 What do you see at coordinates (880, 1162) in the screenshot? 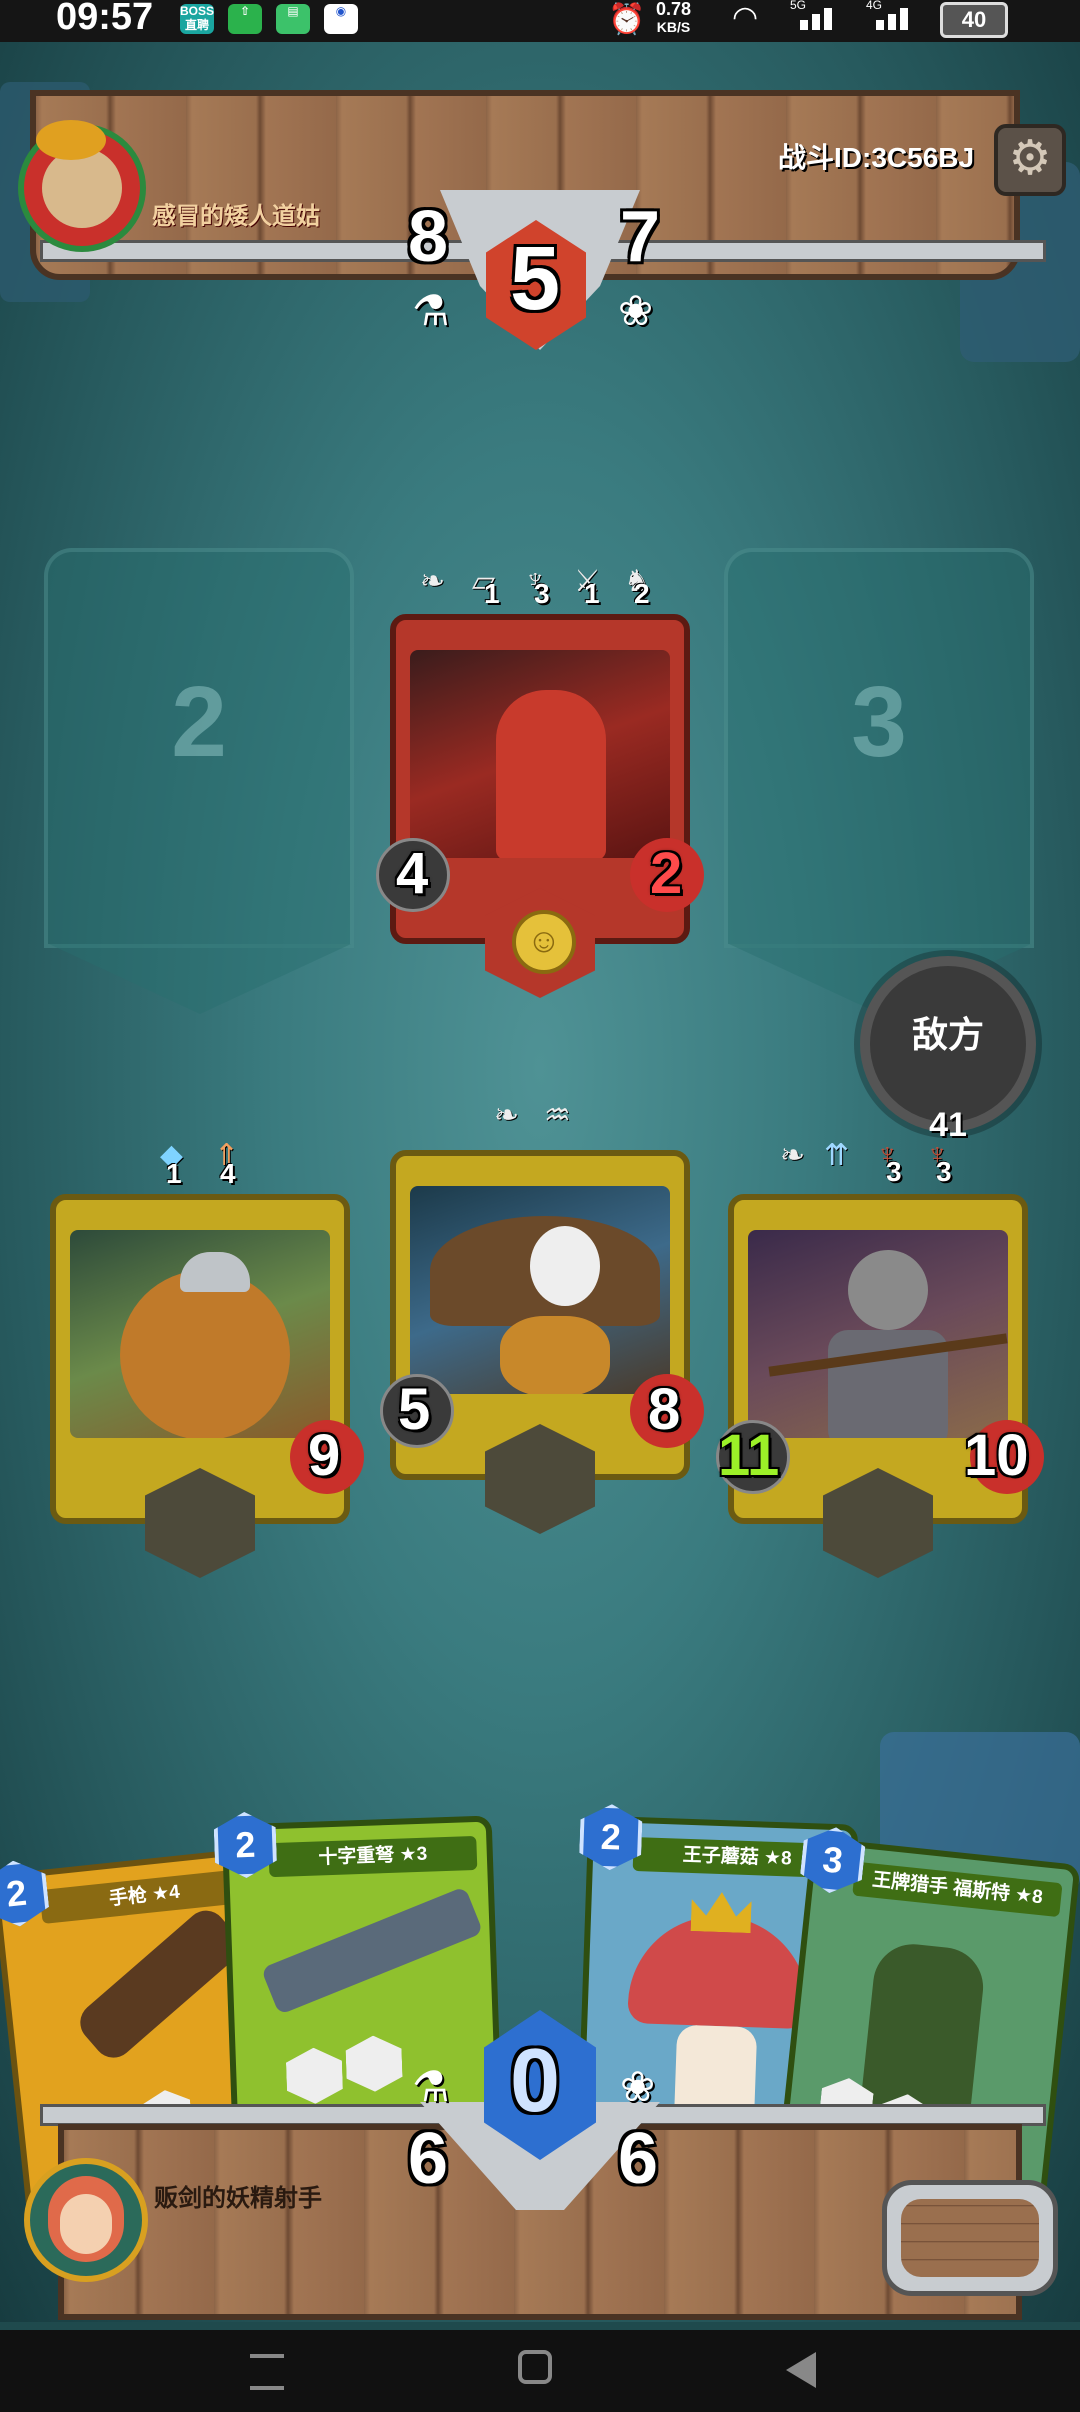
I see `archer-card-traits: ❧ ⇈ ♆ 3 ♆ 3` at bounding box center [880, 1162].